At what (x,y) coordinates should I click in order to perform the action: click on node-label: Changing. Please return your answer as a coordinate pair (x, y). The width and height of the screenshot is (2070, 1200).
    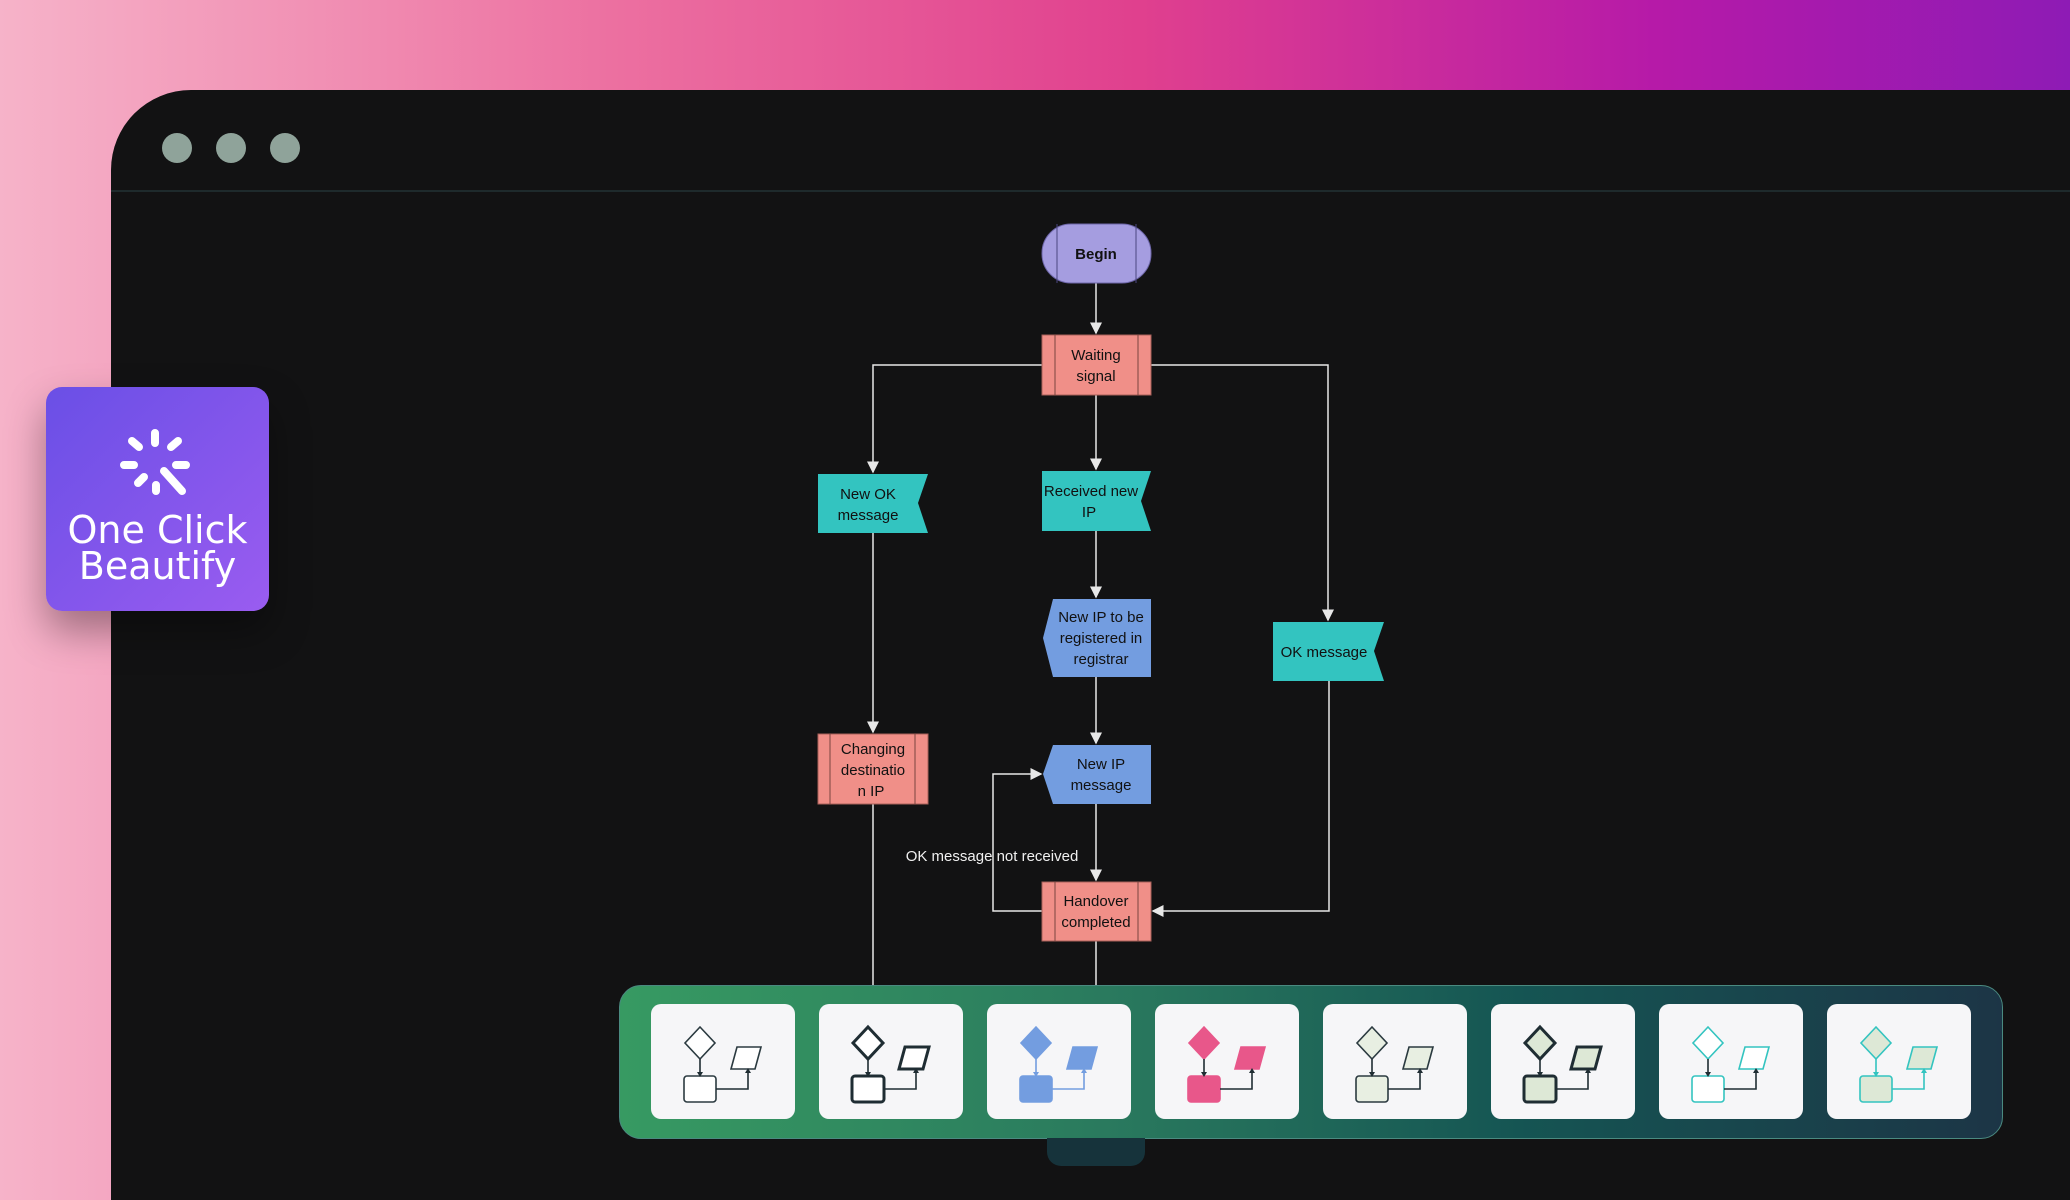
    Looking at the image, I should click on (873, 749).